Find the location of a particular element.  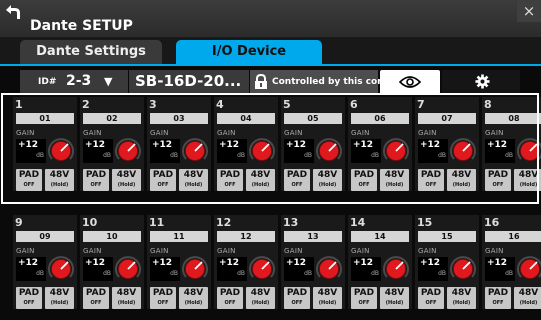

channel-name: 01 is located at coordinates (45, 118).